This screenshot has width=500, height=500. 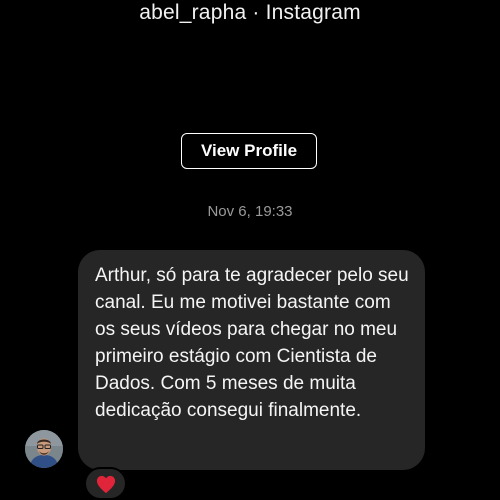 I want to click on avatar, so click(x=44, y=449).